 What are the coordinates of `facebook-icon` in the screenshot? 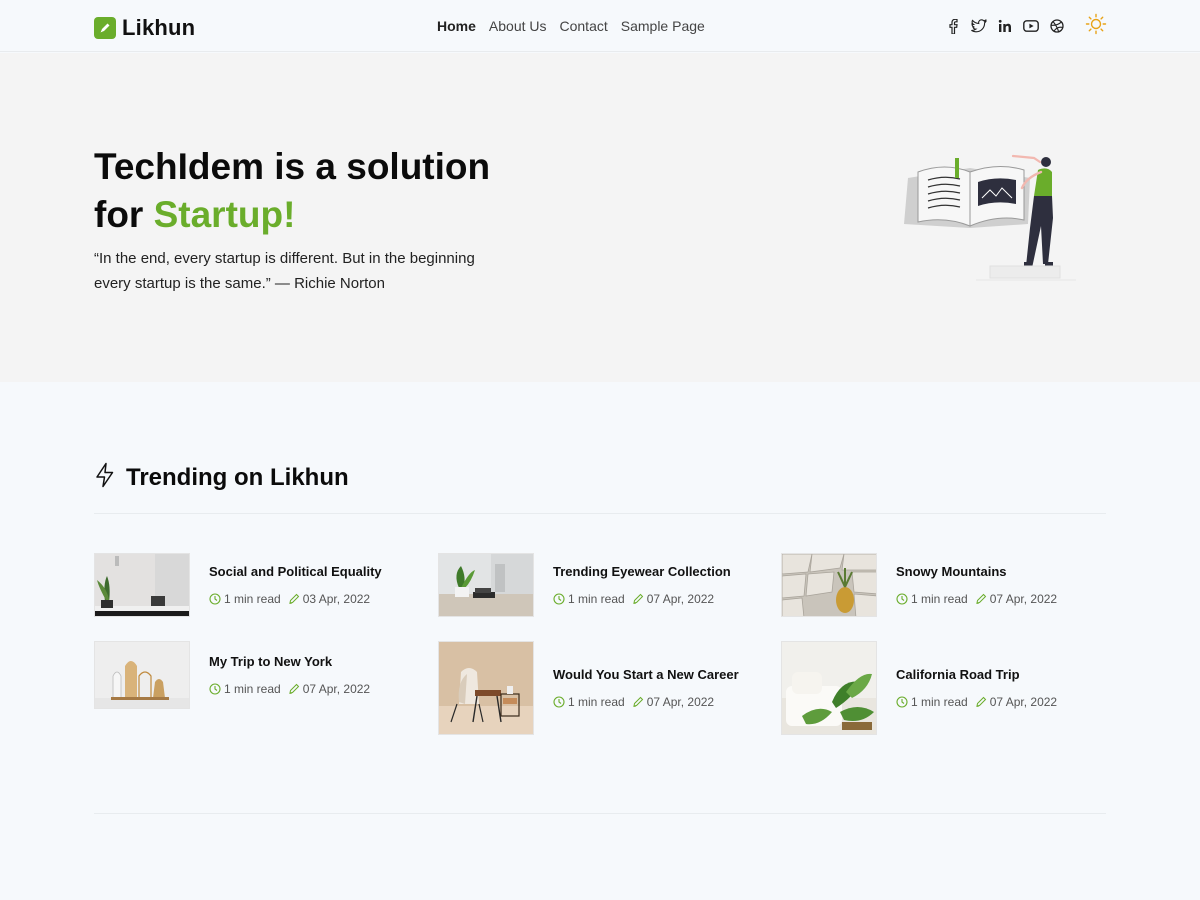 It's located at (953, 26).